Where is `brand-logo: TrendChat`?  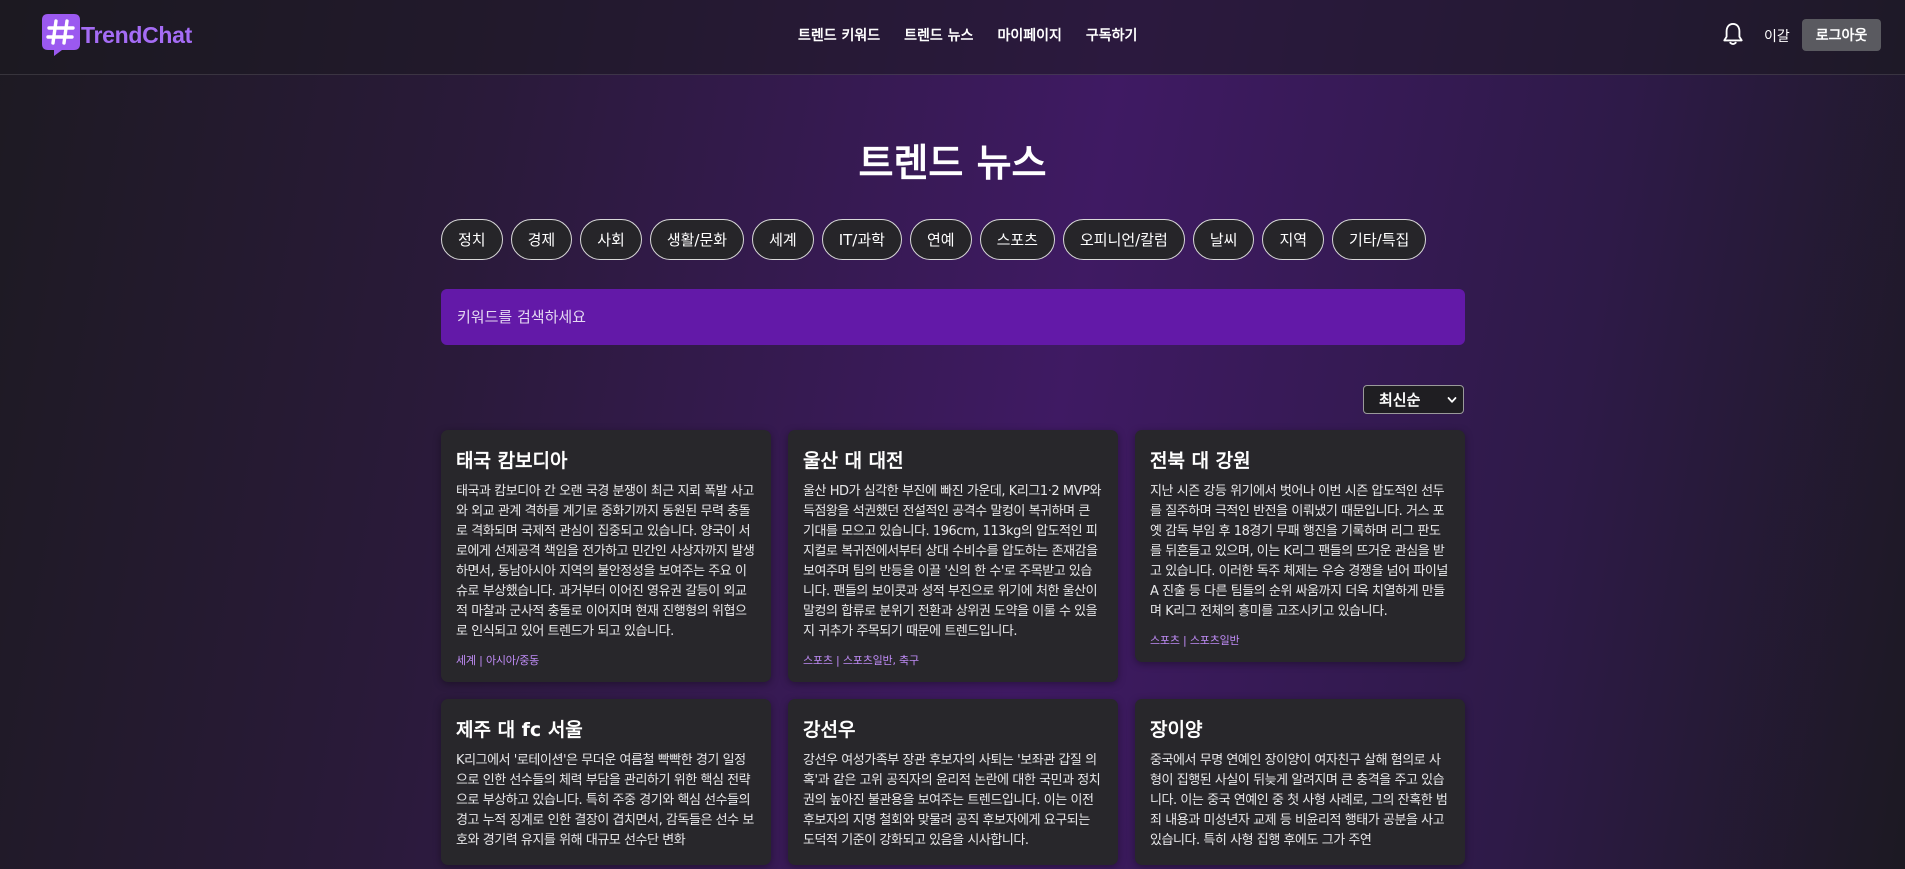
brand-logo: TrendChat is located at coordinates (117, 35).